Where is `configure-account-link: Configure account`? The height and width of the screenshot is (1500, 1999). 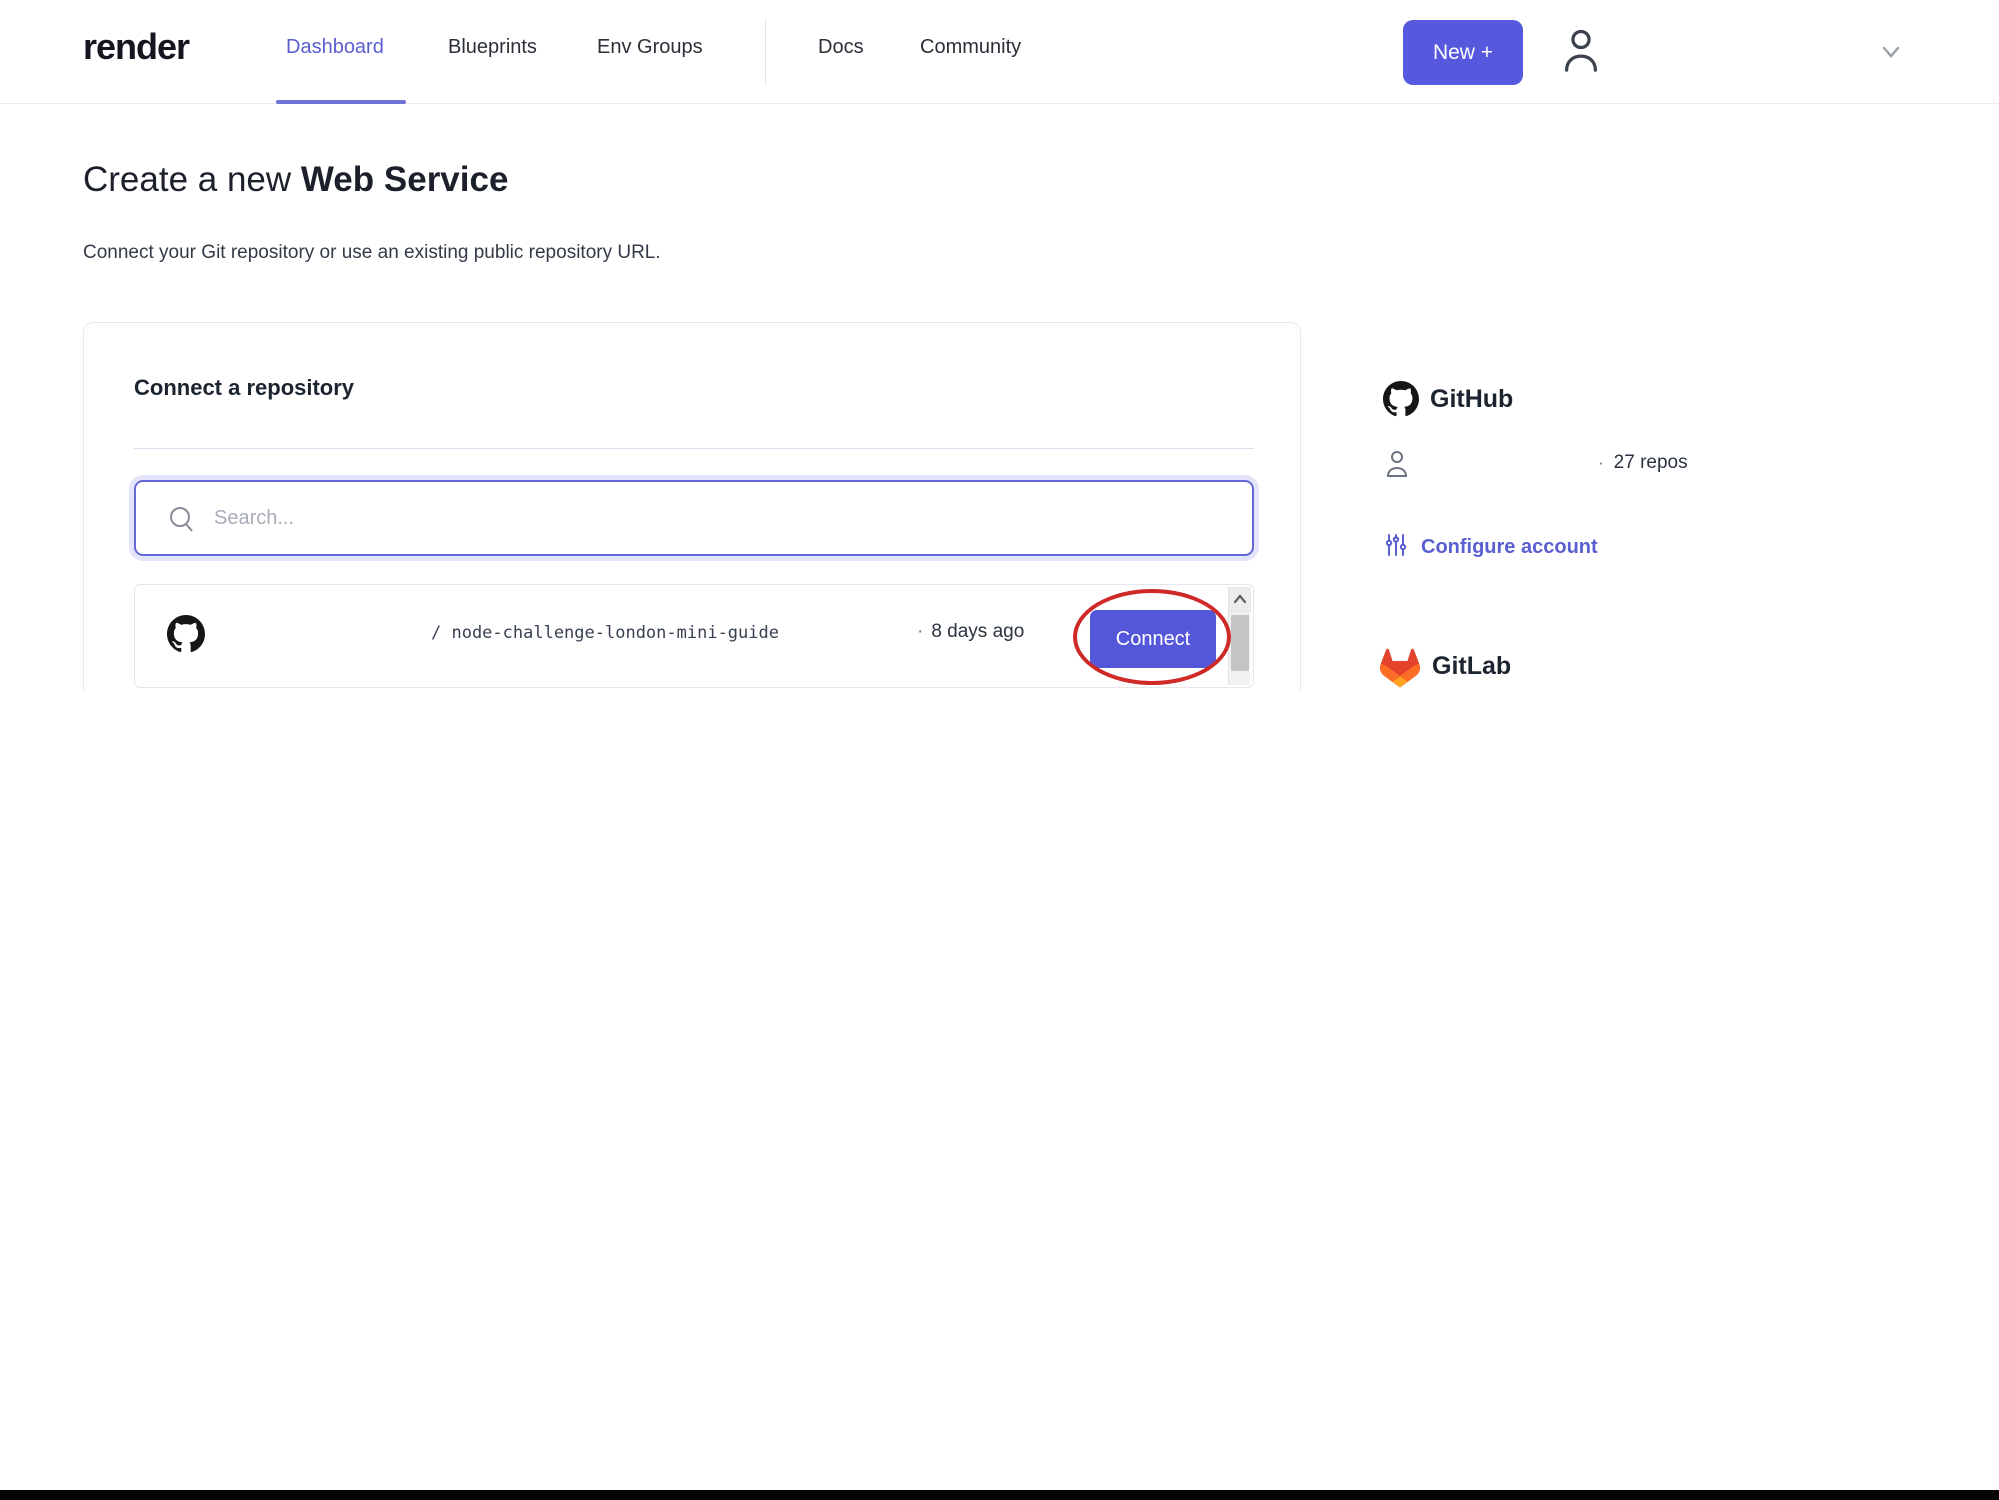 configure-account-link: Configure account is located at coordinates (1491, 547).